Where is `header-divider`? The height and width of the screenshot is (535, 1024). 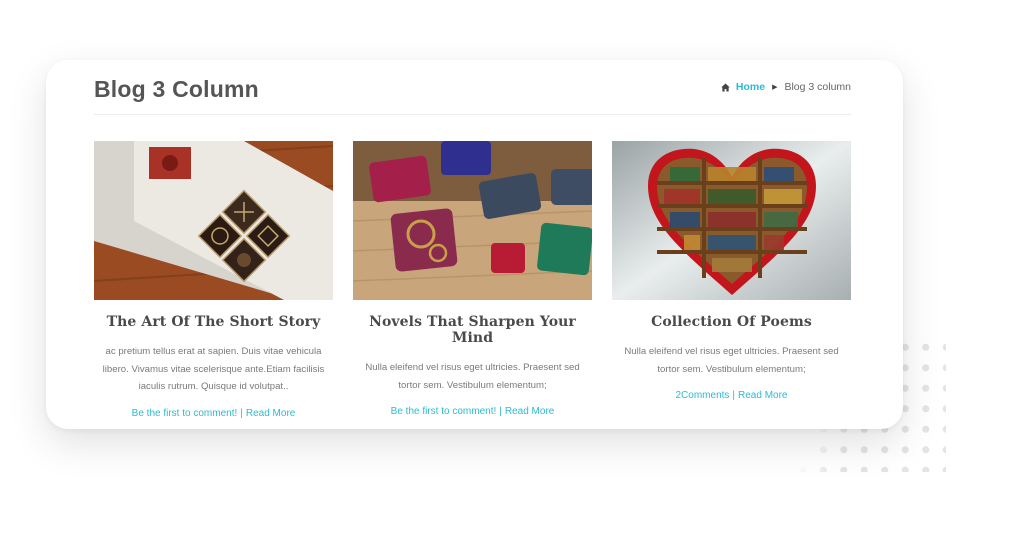
header-divider is located at coordinates (472, 114).